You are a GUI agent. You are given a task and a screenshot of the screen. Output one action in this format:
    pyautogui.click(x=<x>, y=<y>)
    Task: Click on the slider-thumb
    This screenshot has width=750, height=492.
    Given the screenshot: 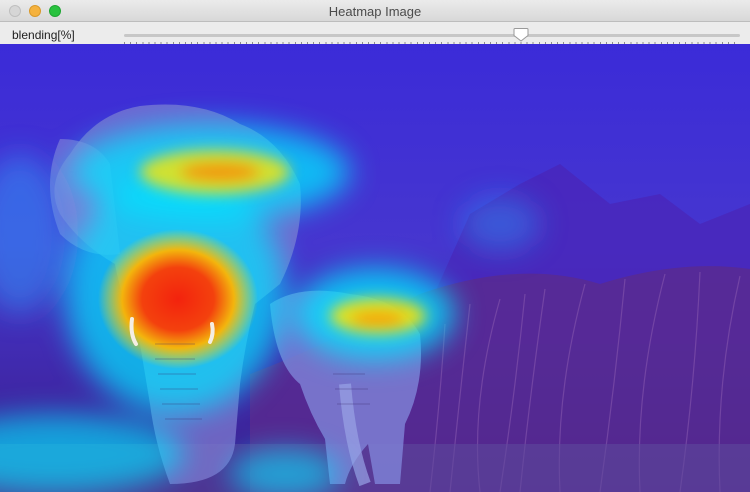 What is the action you would take?
    pyautogui.click(x=521, y=34)
    